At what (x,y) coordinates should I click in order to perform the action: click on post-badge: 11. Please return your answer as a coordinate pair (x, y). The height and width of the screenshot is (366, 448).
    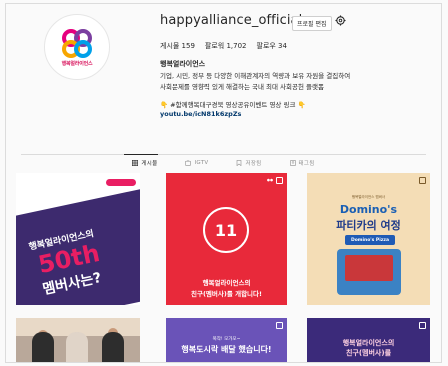
    Looking at the image, I should click on (226, 230).